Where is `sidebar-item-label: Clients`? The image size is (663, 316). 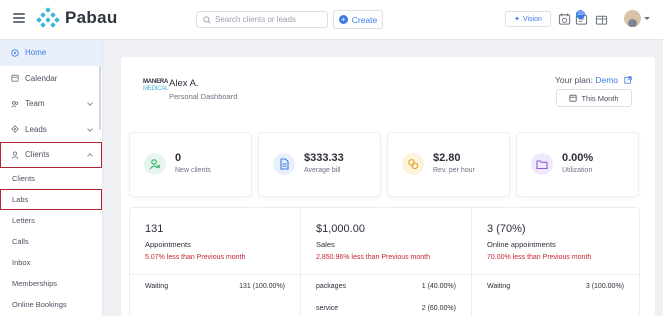
sidebar-item-label: Clients is located at coordinates (37, 155).